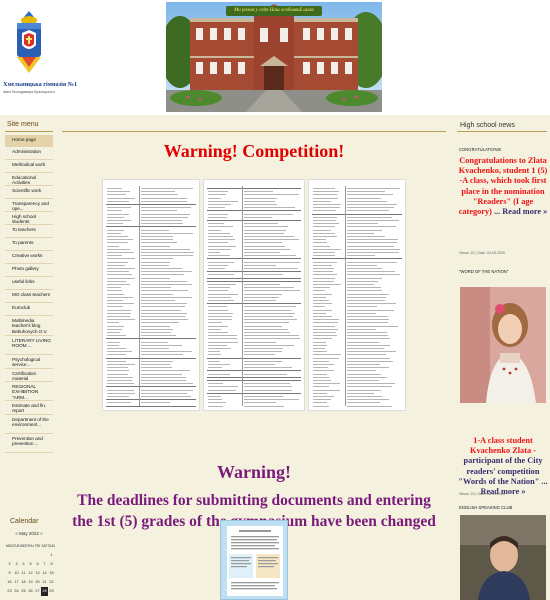 This screenshot has height=600, width=550. What do you see at coordinates (44, 582) in the screenshot?
I see `calendar-day: 21` at bounding box center [44, 582].